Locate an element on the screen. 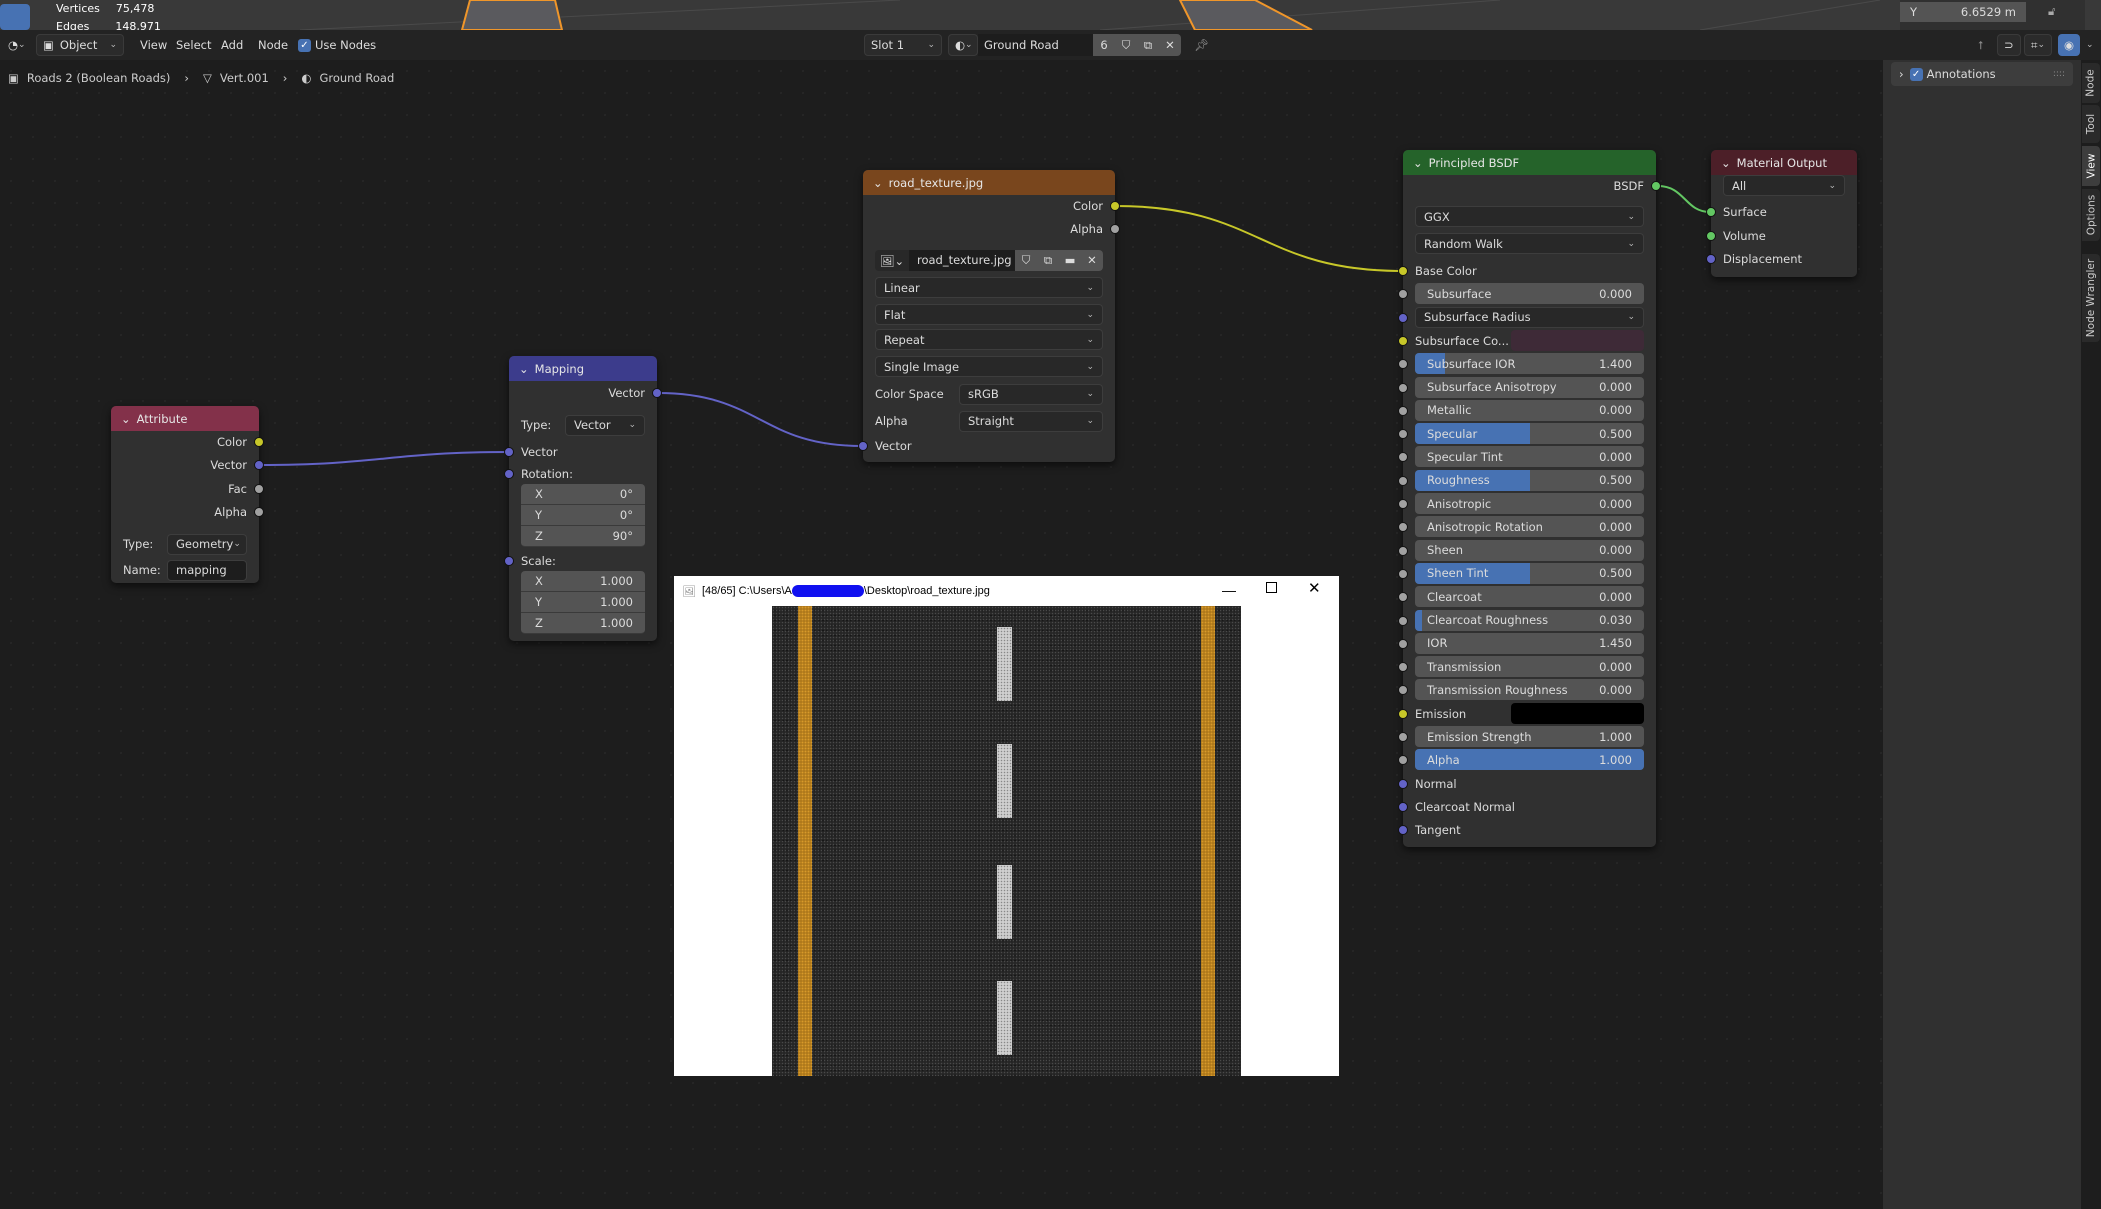  clearcoat-roughness-slider: Clearcoat Roughness 0.030 is located at coordinates (1529, 620).